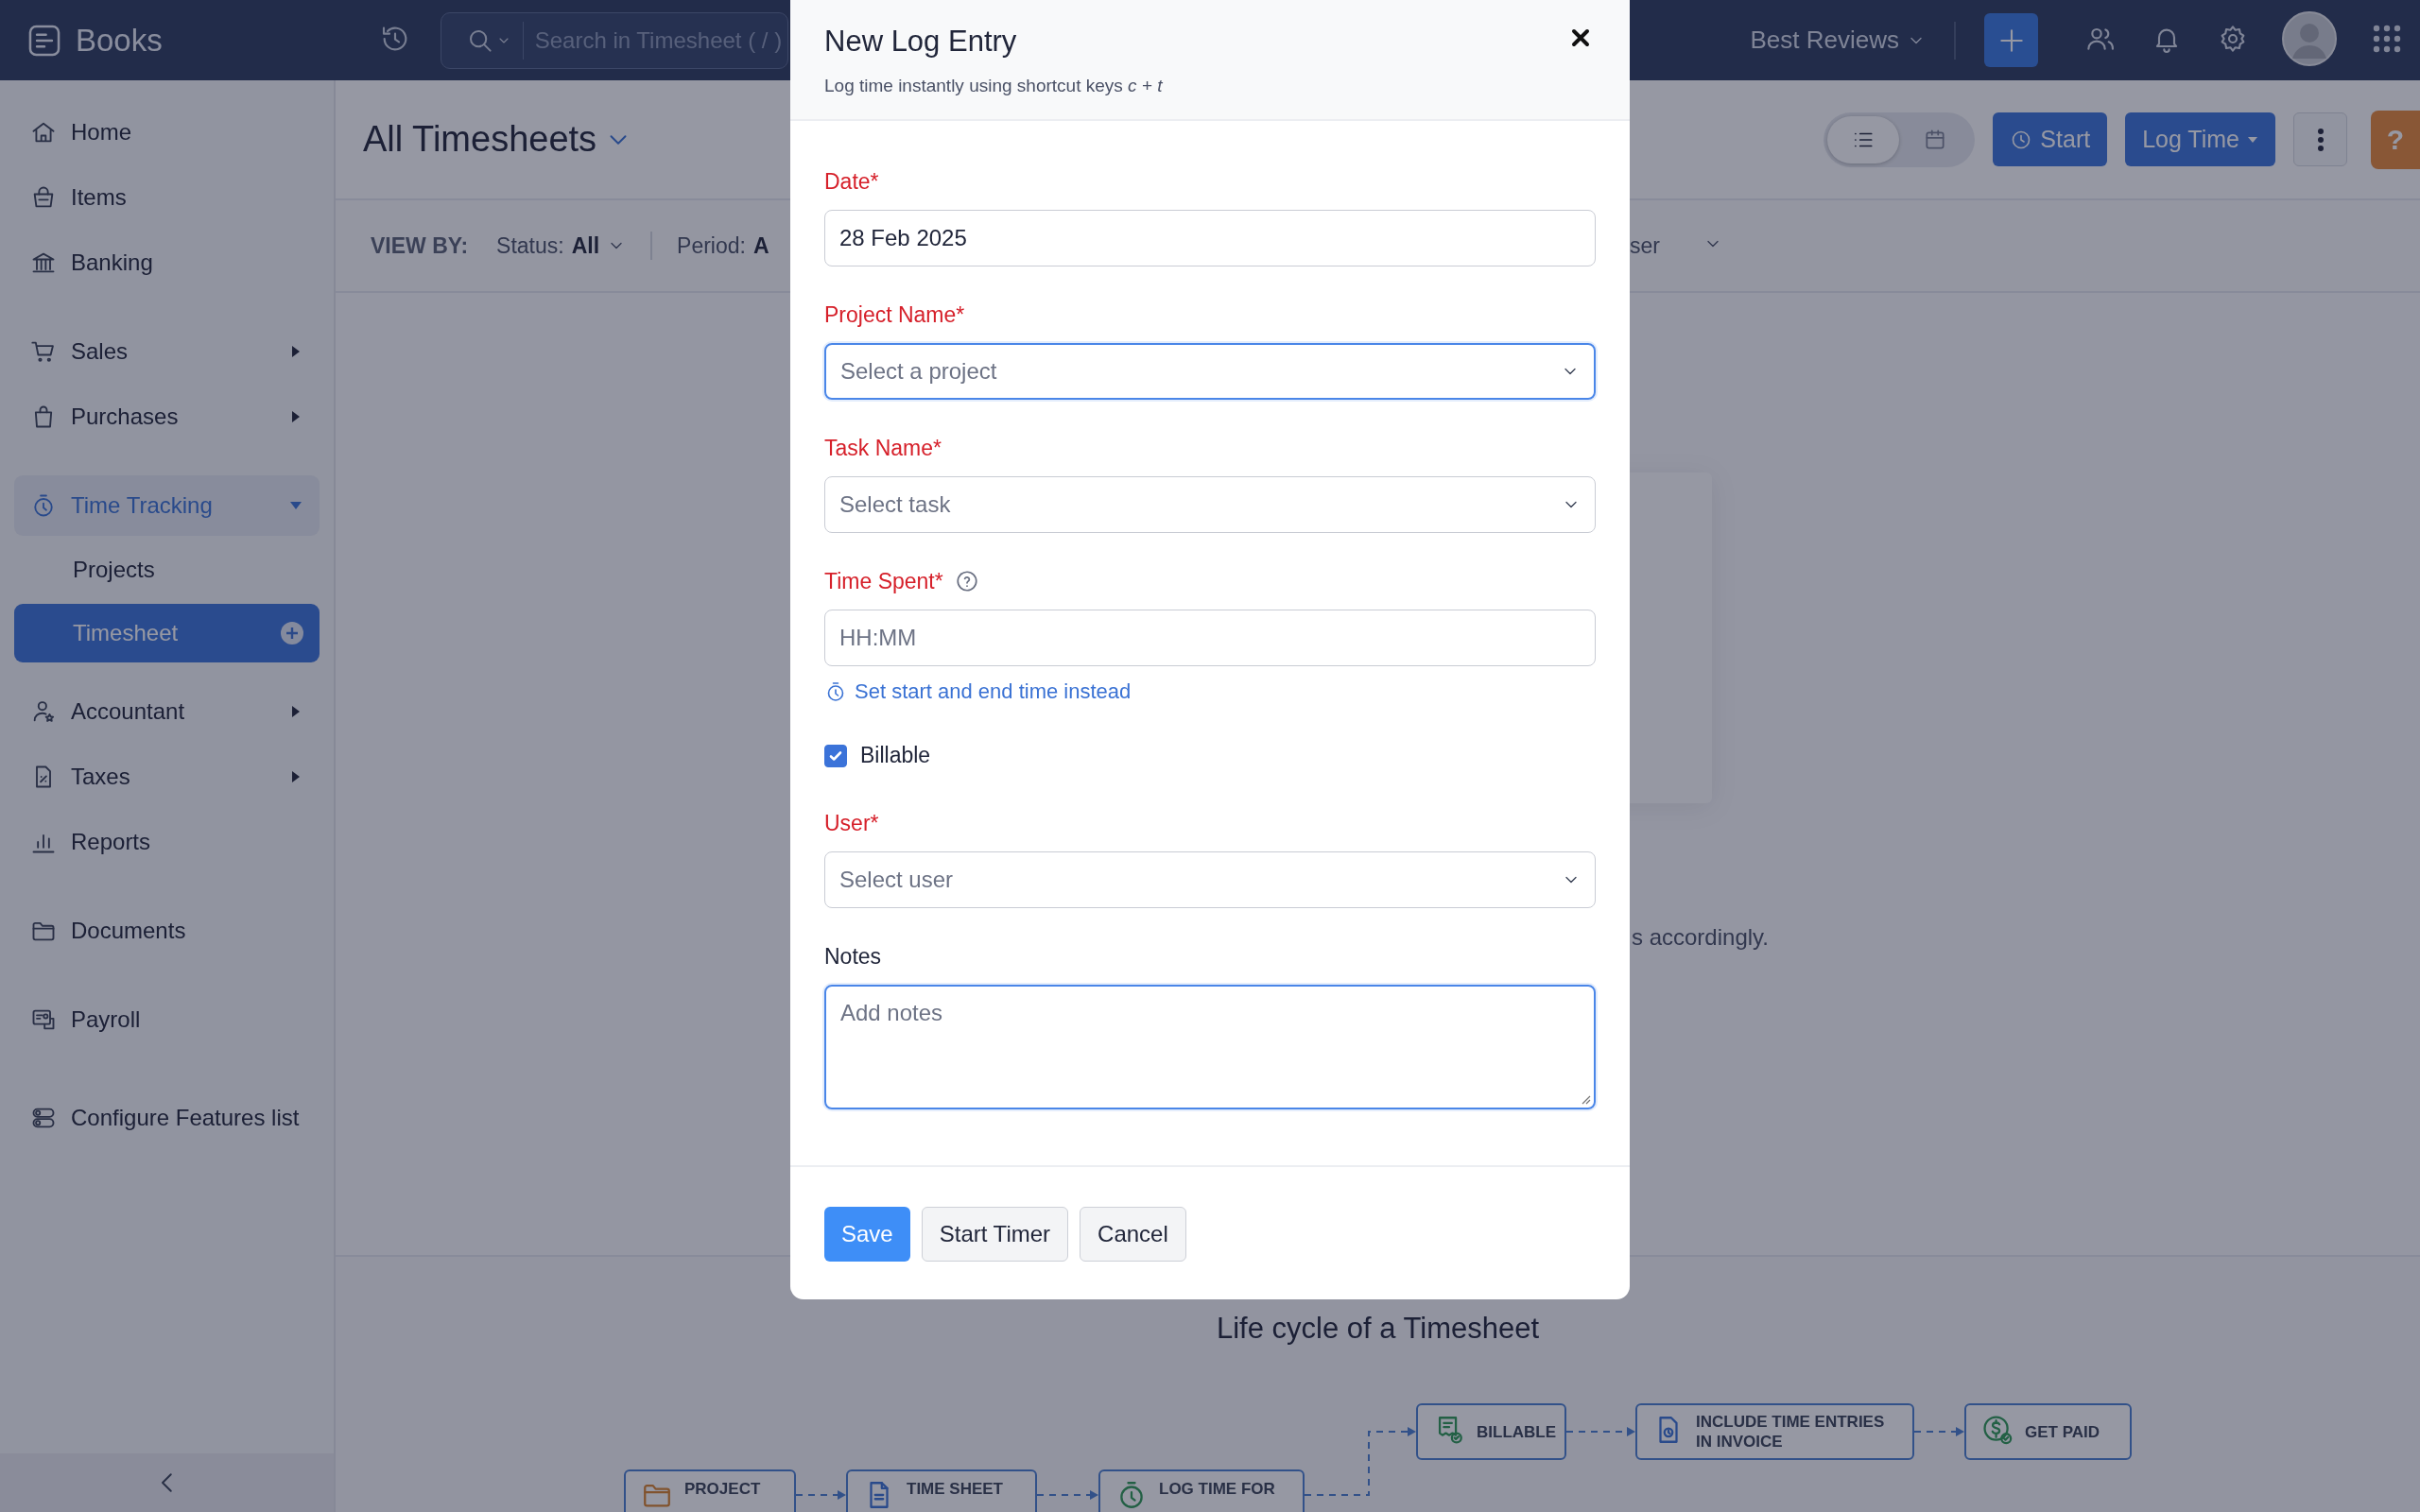  I want to click on sidebar-subitem: Timesheet, so click(167, 633).